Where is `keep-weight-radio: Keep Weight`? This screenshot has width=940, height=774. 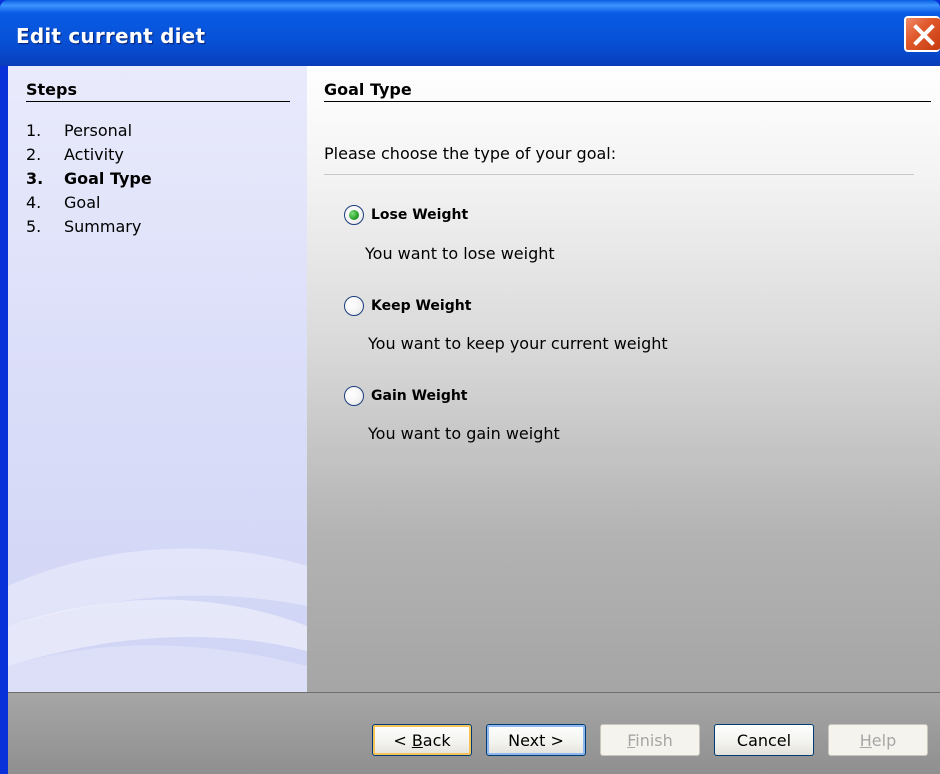
keep-weight-radio: Keep Weight is located at coordinates (407, 306).